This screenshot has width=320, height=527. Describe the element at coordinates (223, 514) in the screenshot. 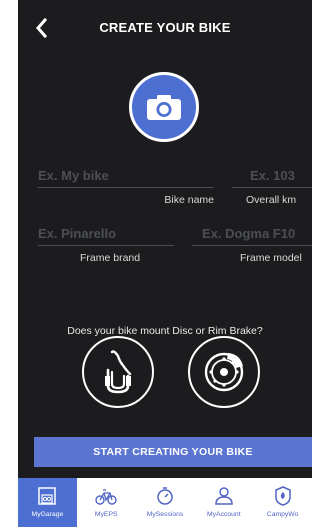

I see `tab-label: MyAccount` at that location.